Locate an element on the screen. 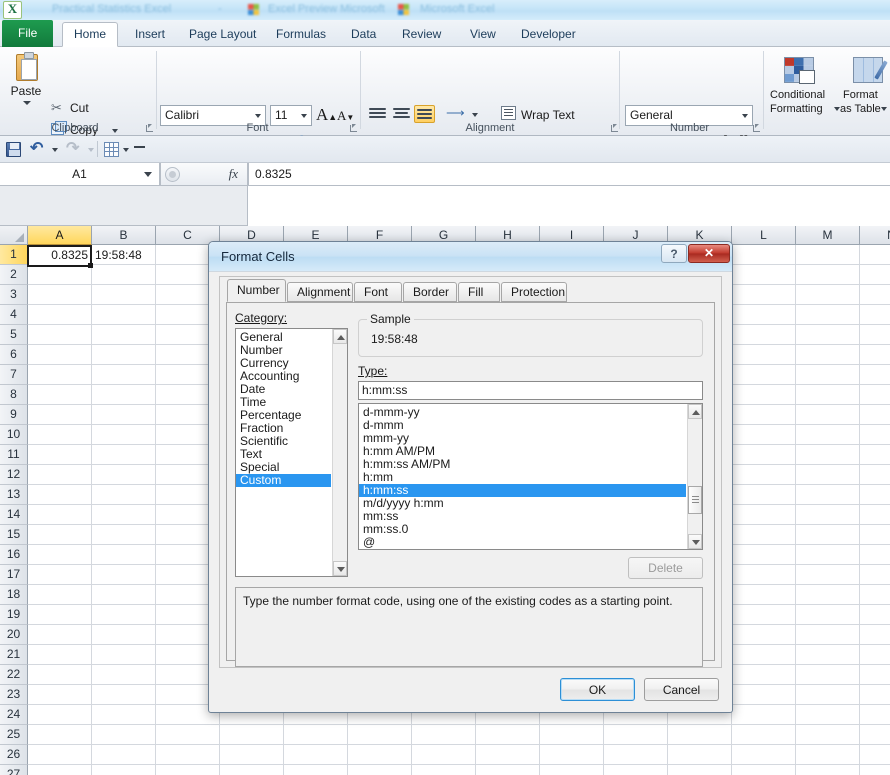 The height and width of the screenshot is (775, 890). type-scrollbar is located at coordinates (694, 476).